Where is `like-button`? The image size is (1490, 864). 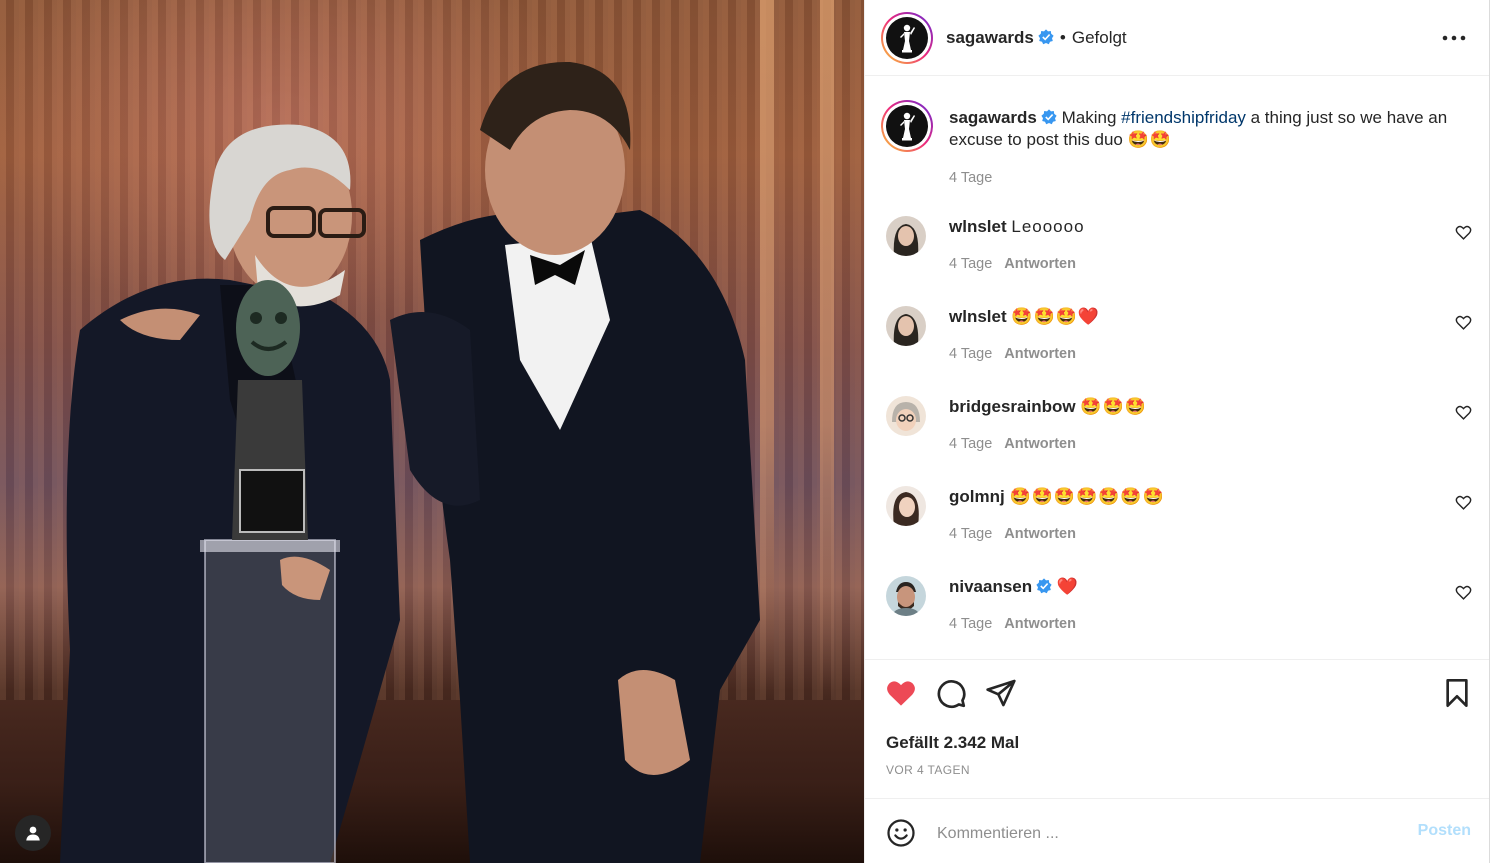 like-button is located at coordinates (901, 693).